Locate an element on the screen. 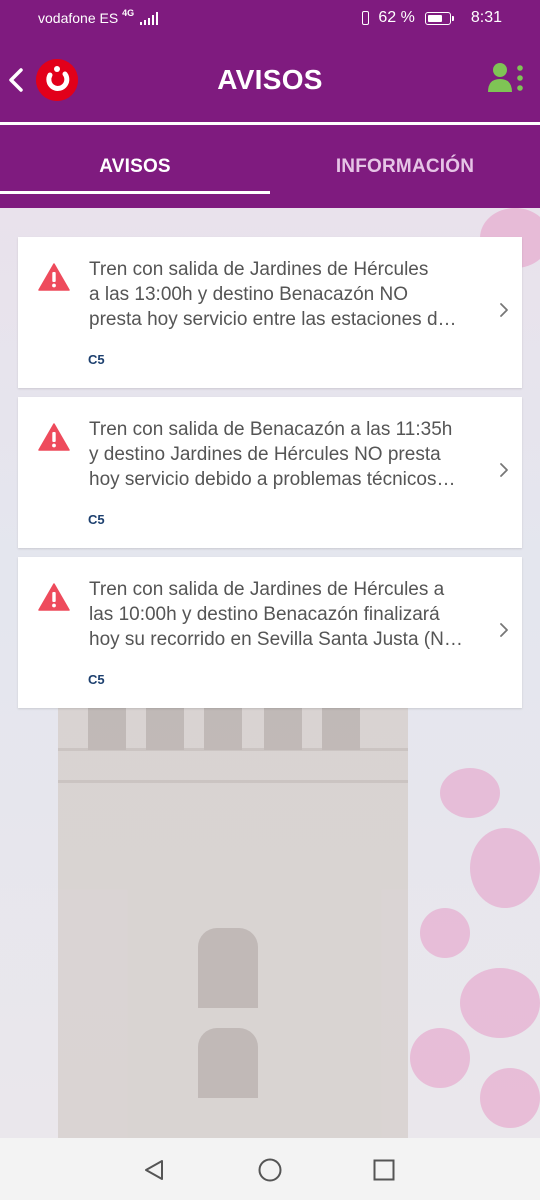 The image size is (540, 1200). app-bar: AVISOS is located at coordinates (270, 80).